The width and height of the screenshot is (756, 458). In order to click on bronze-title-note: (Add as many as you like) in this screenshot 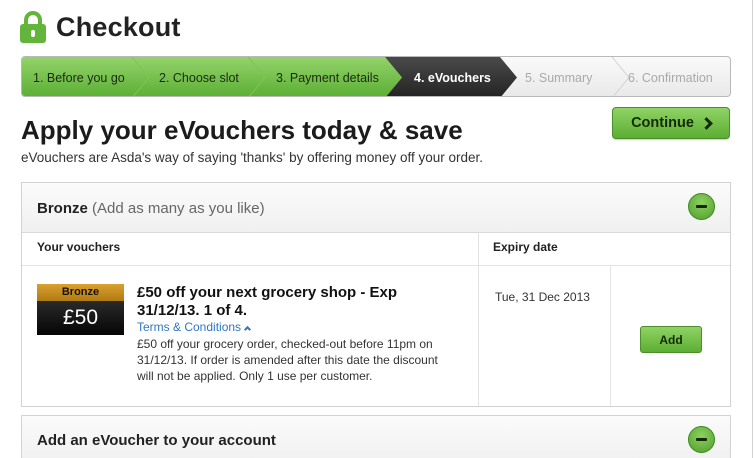, I will do `click(178, 208)`.